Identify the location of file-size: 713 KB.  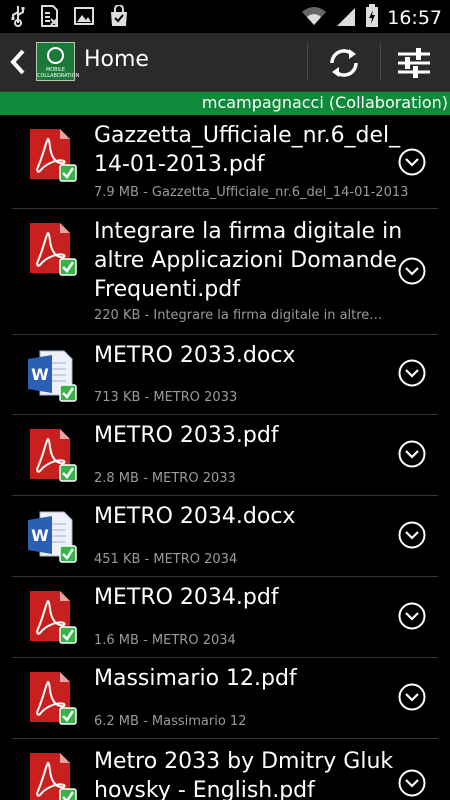
(117, 397).